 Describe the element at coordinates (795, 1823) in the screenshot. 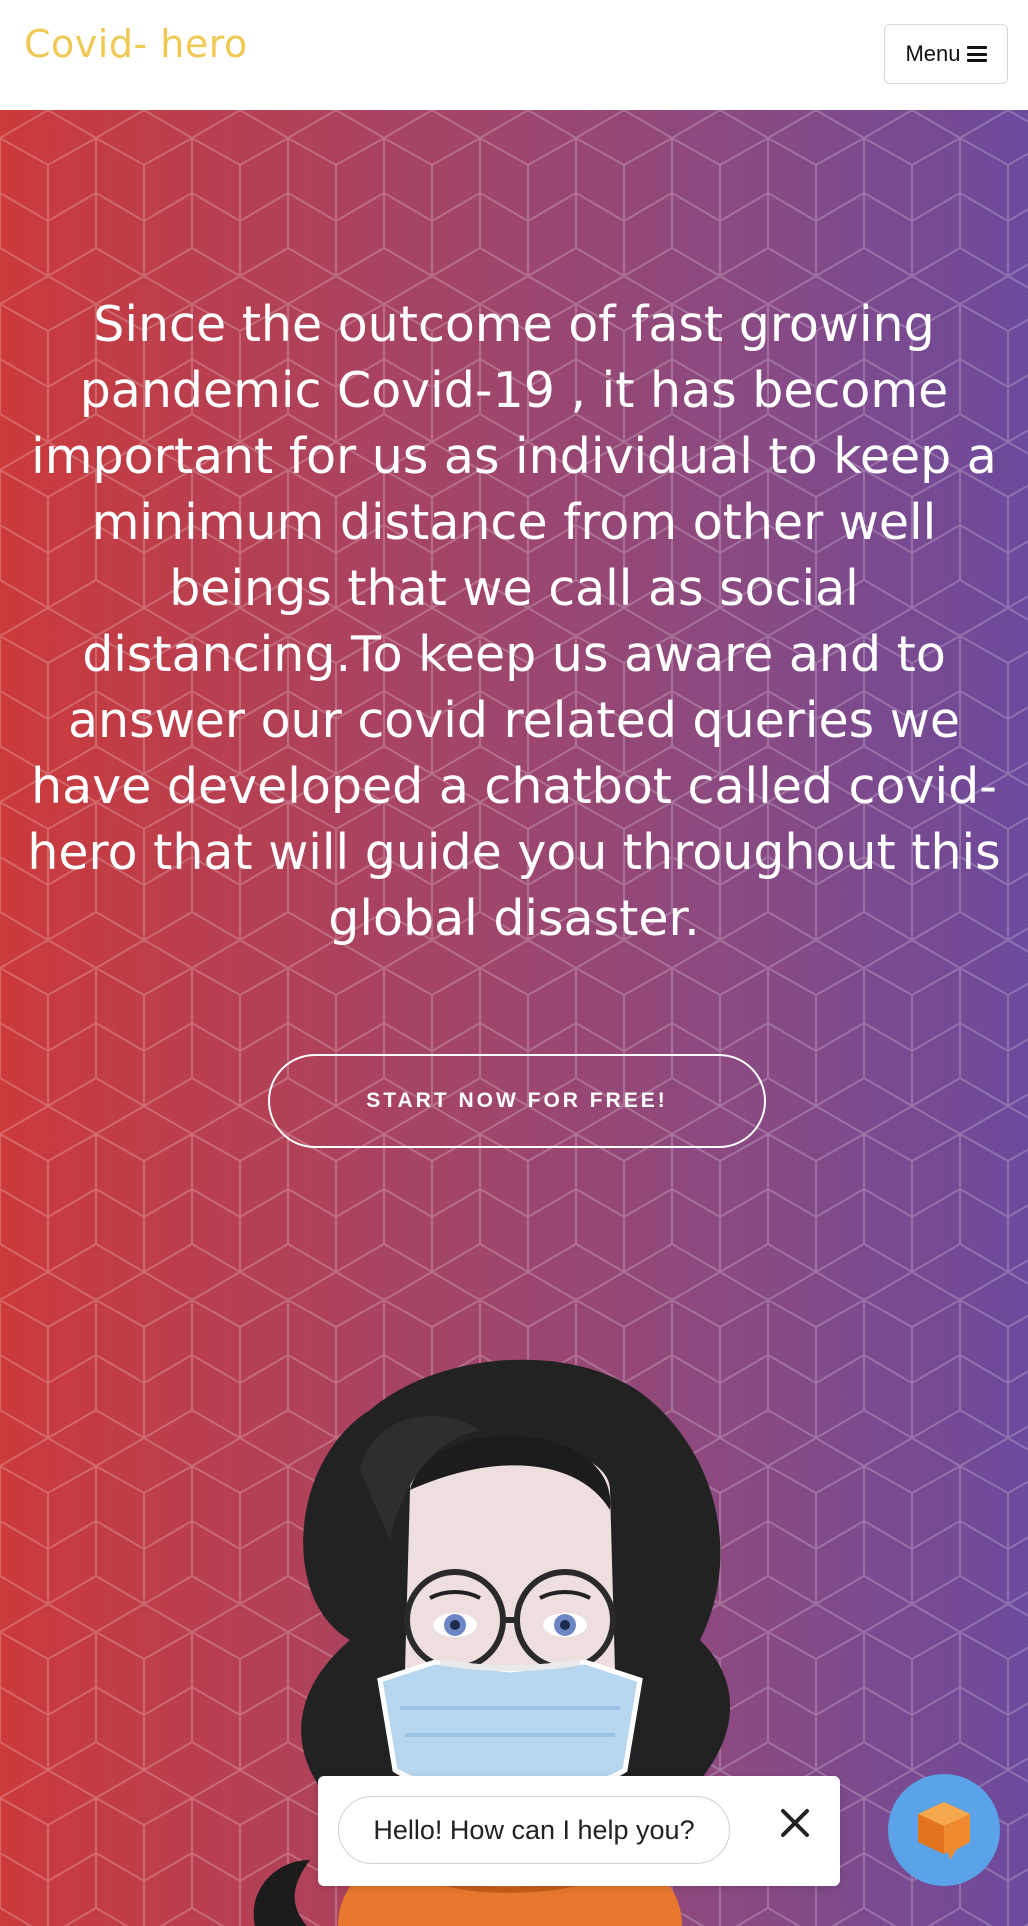

I see `close-icon` at that location.